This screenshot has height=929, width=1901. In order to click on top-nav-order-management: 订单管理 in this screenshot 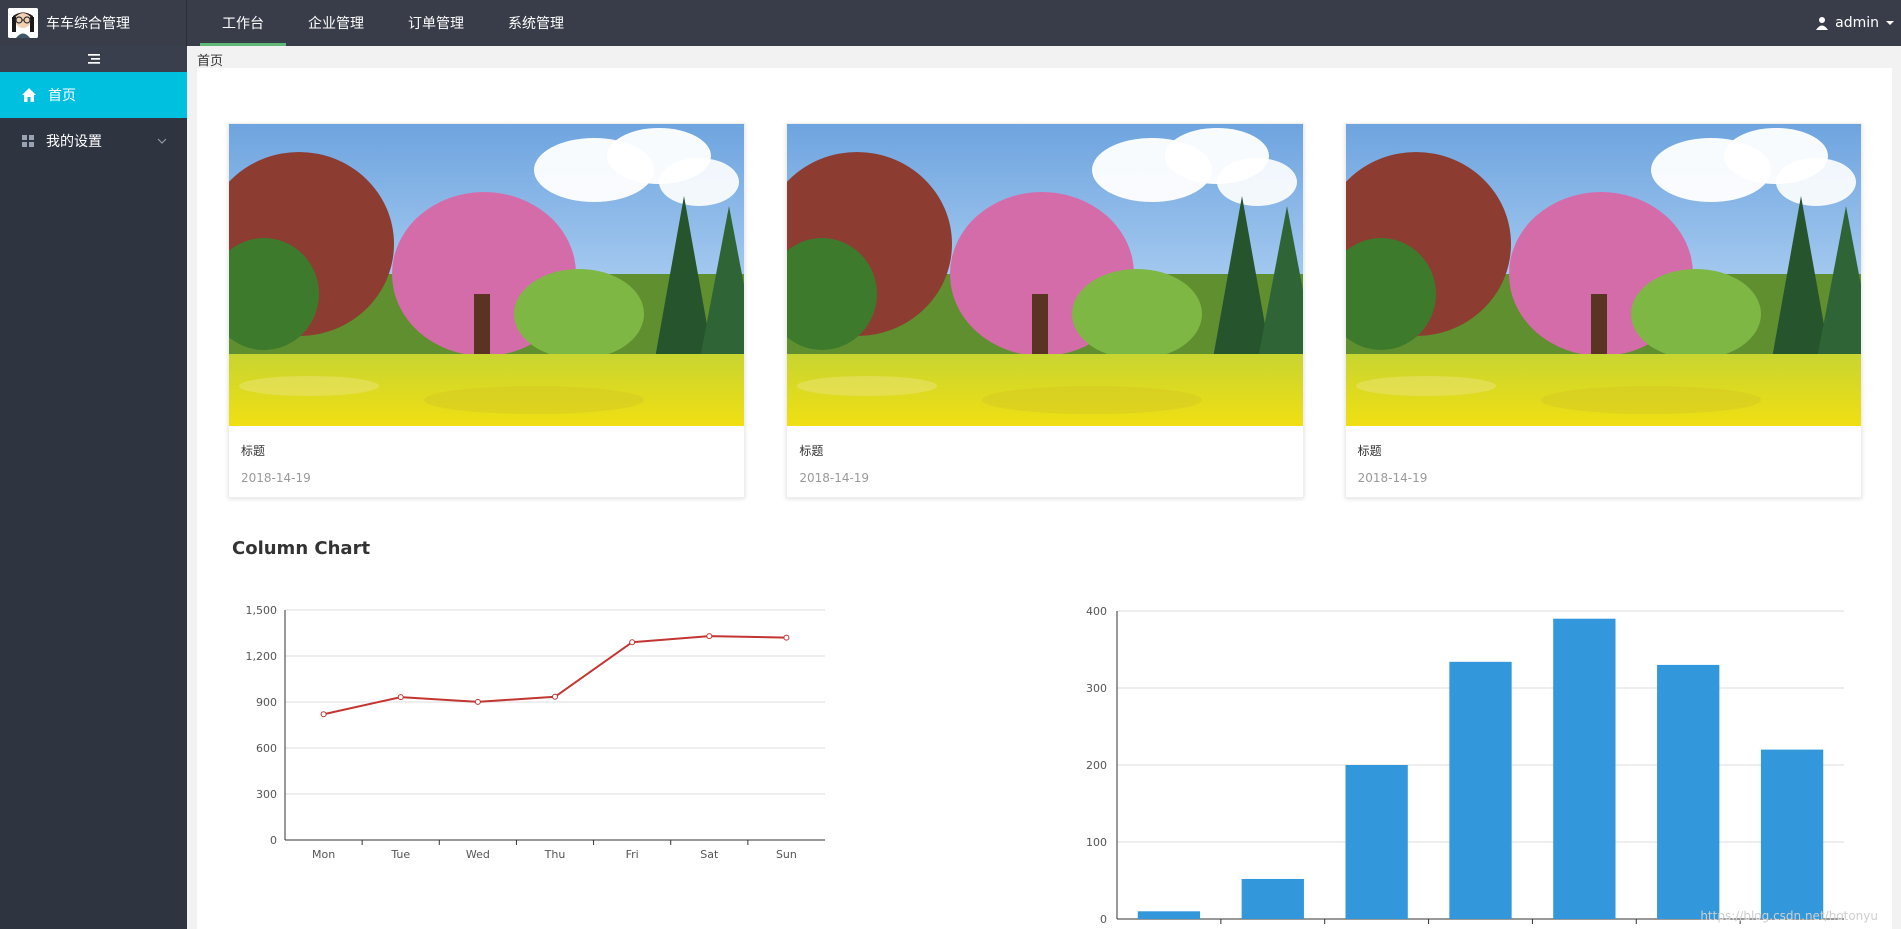, I will do `click(436, 23)`.